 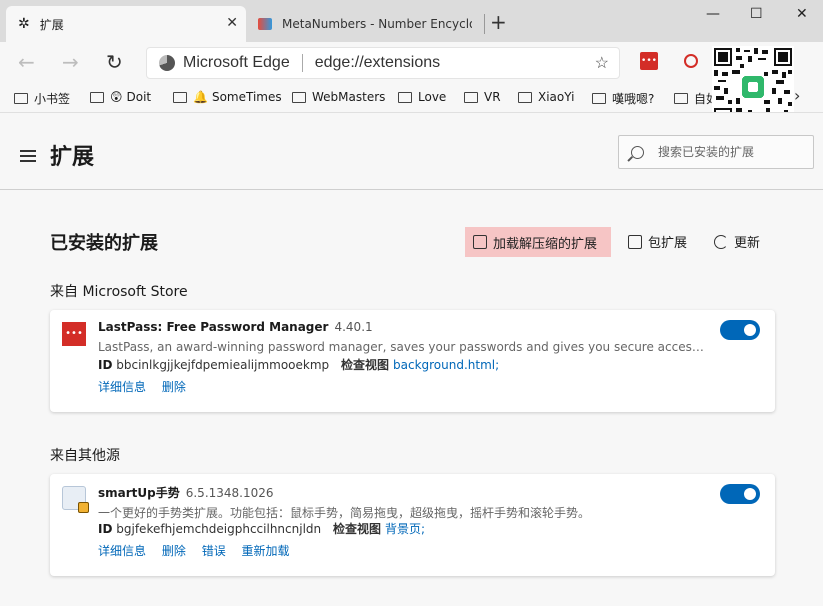 I want to click on inspect-view-link: 背景页;, so click(x=405, y=529).